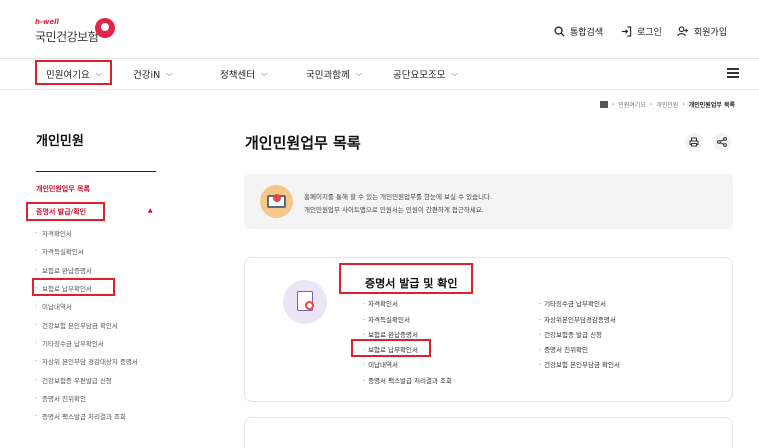 This screenshot has width=759, height=448. I want to click on lnb-item: 건강보험증 우편발급 신청, so click(73, 380).